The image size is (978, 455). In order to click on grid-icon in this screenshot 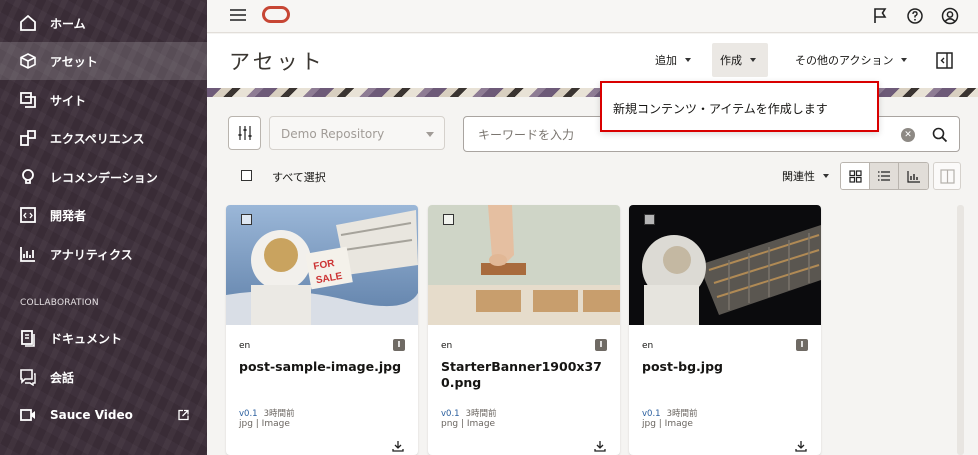, I will do `click(855, 176)`.